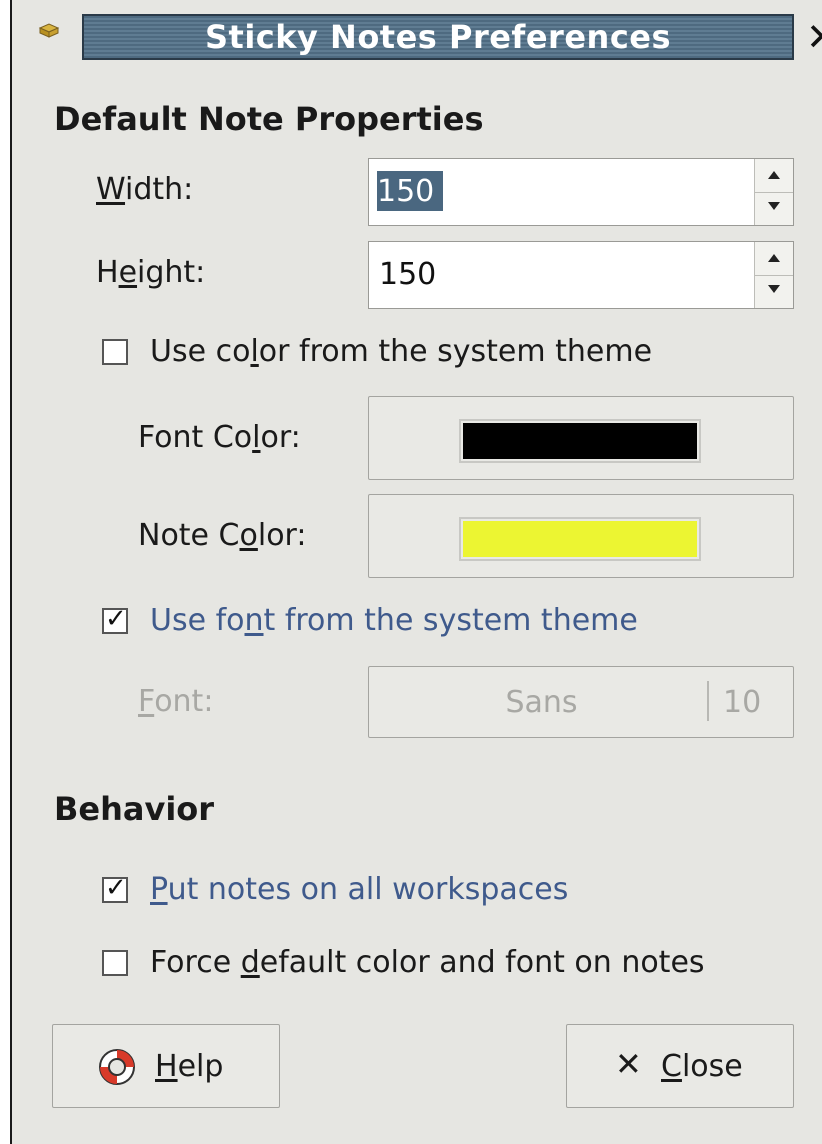 This screenshot has height=1144, width=822. I want to click on window-menu-icon, so click(49, 31).